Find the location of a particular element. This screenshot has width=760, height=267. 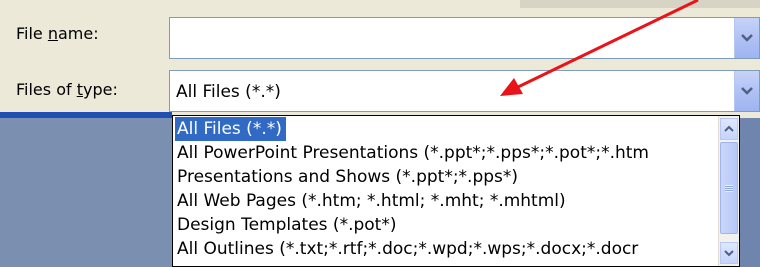

scroll-down-icon is located at coordinates (729, 253).